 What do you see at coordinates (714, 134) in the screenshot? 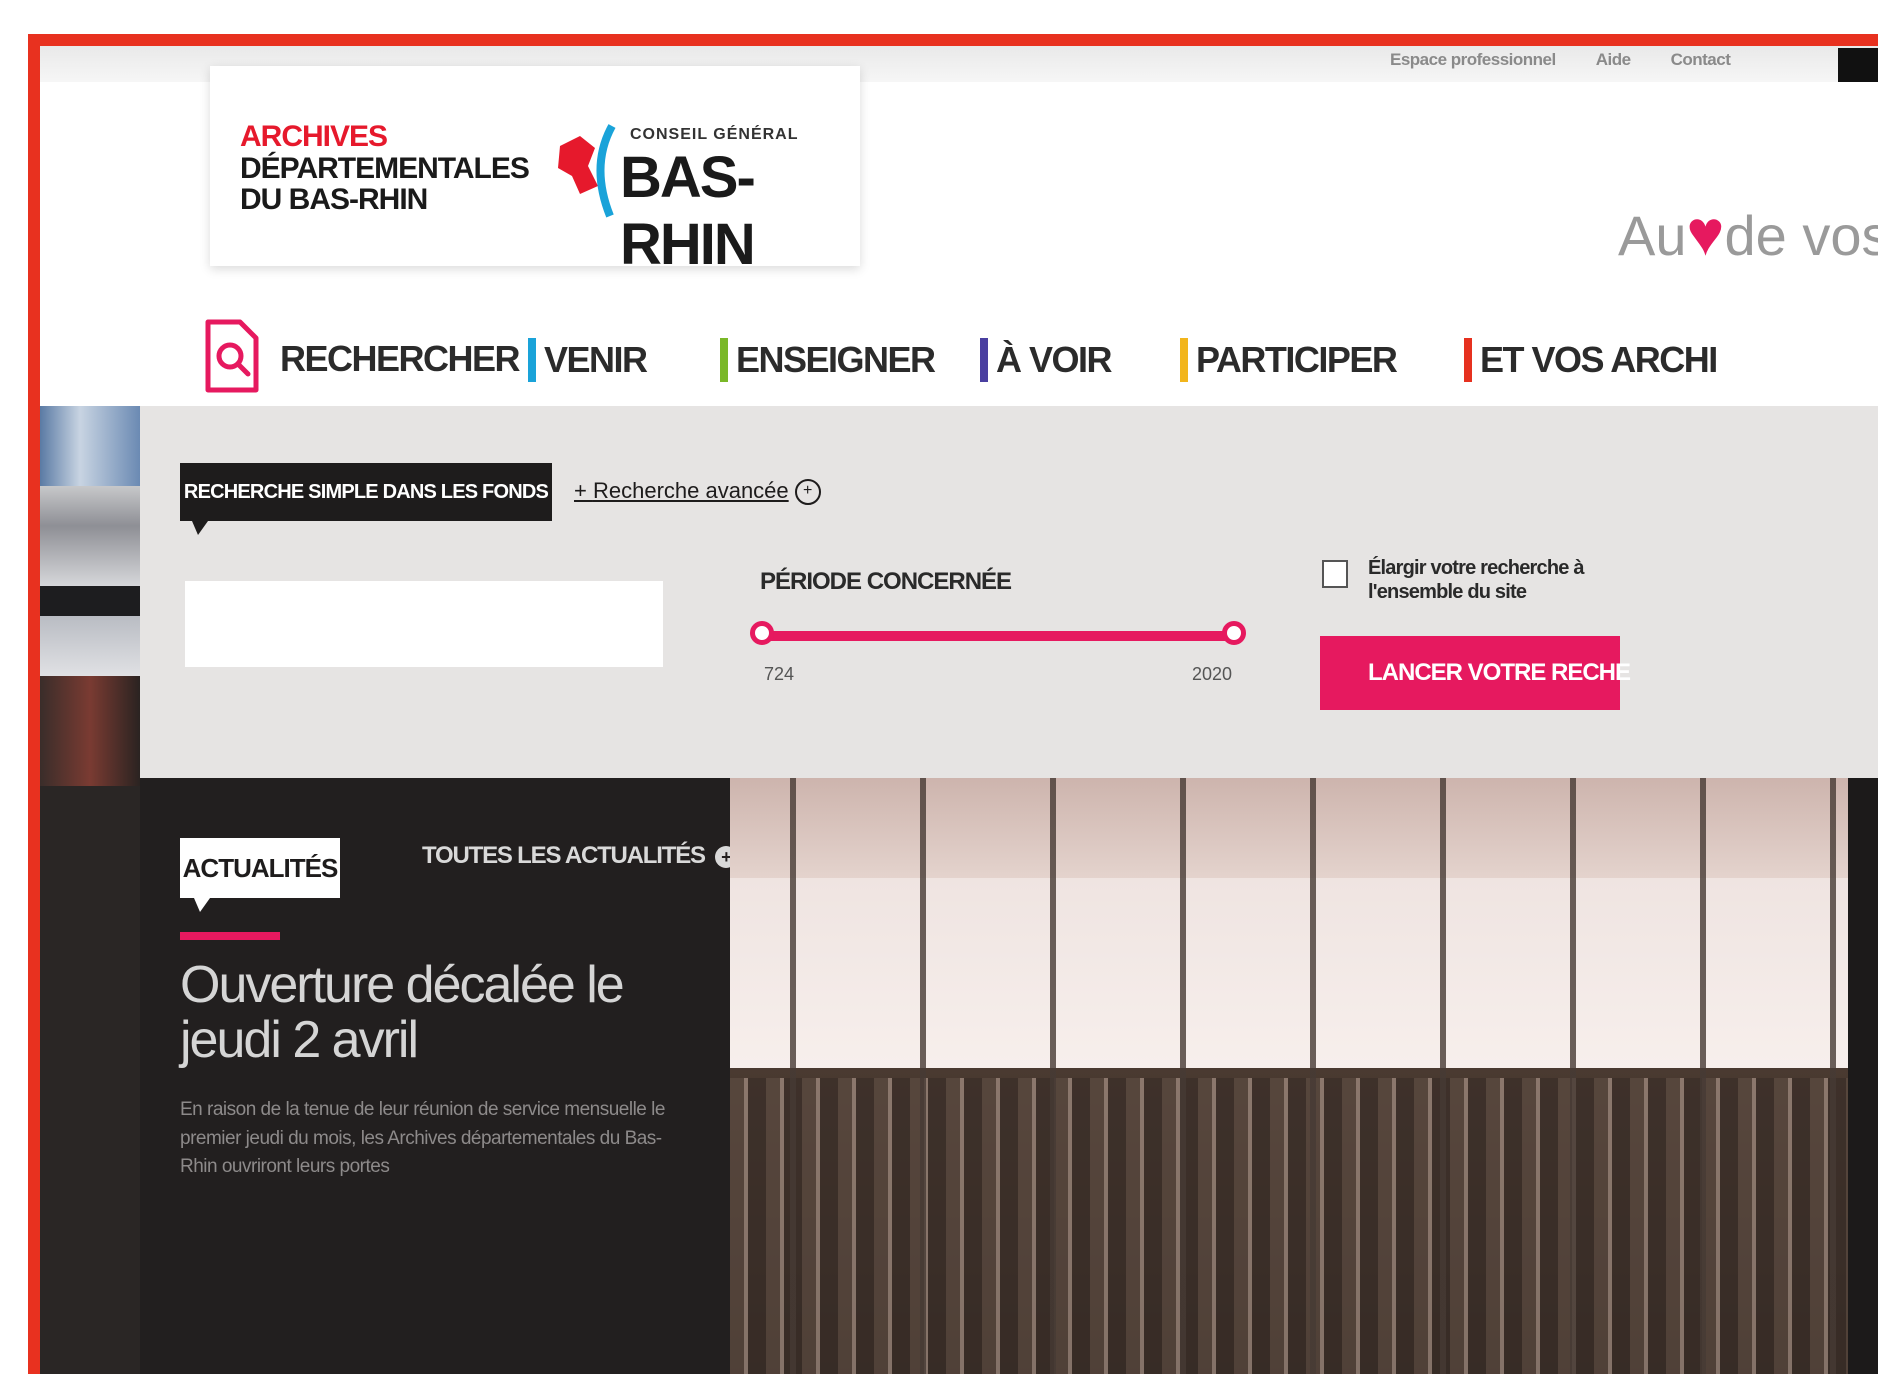
I see `logo-cg-top: CONSEIL GÉNÉRAL` at bounding box center [714, 134].